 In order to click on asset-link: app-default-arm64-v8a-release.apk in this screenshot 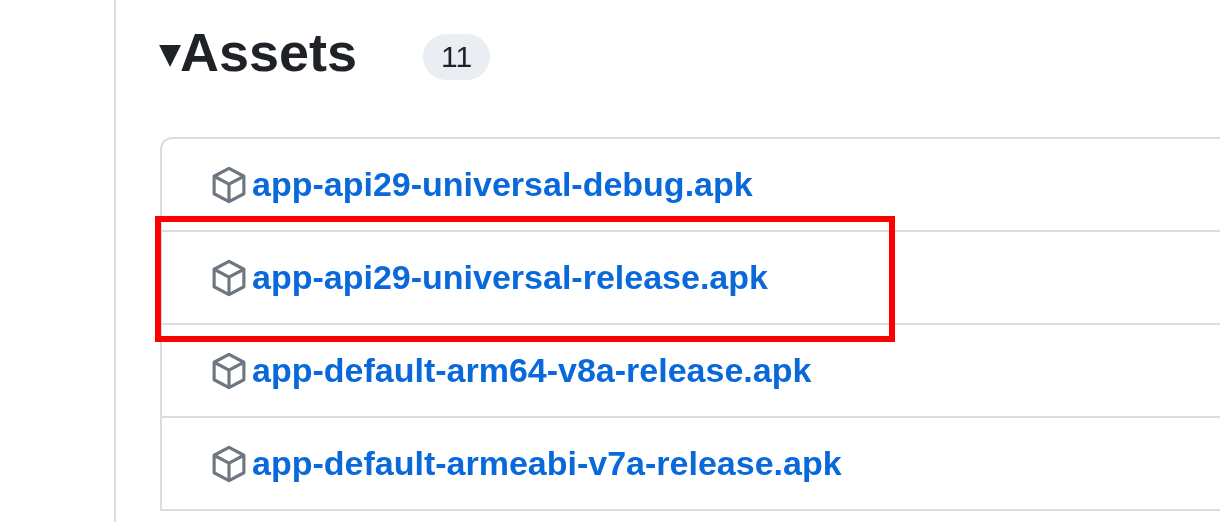, I will do `click(532, 370)`.